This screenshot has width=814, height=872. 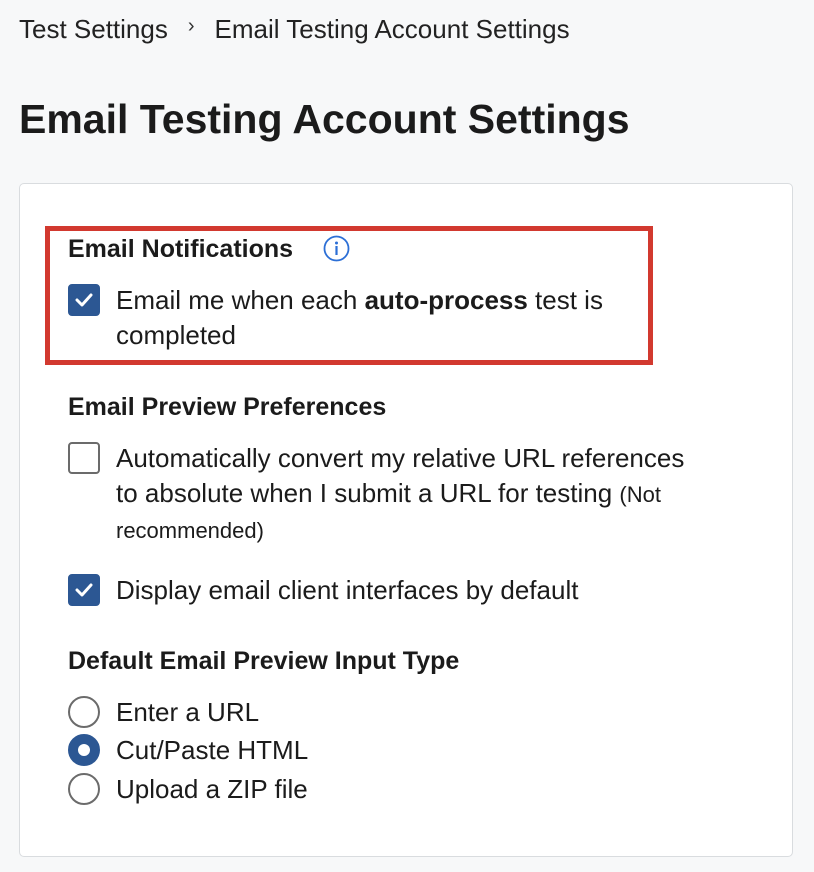 I want to click on input-type-heading: Default Email Preview Input Type, so click(x=264, y=661).